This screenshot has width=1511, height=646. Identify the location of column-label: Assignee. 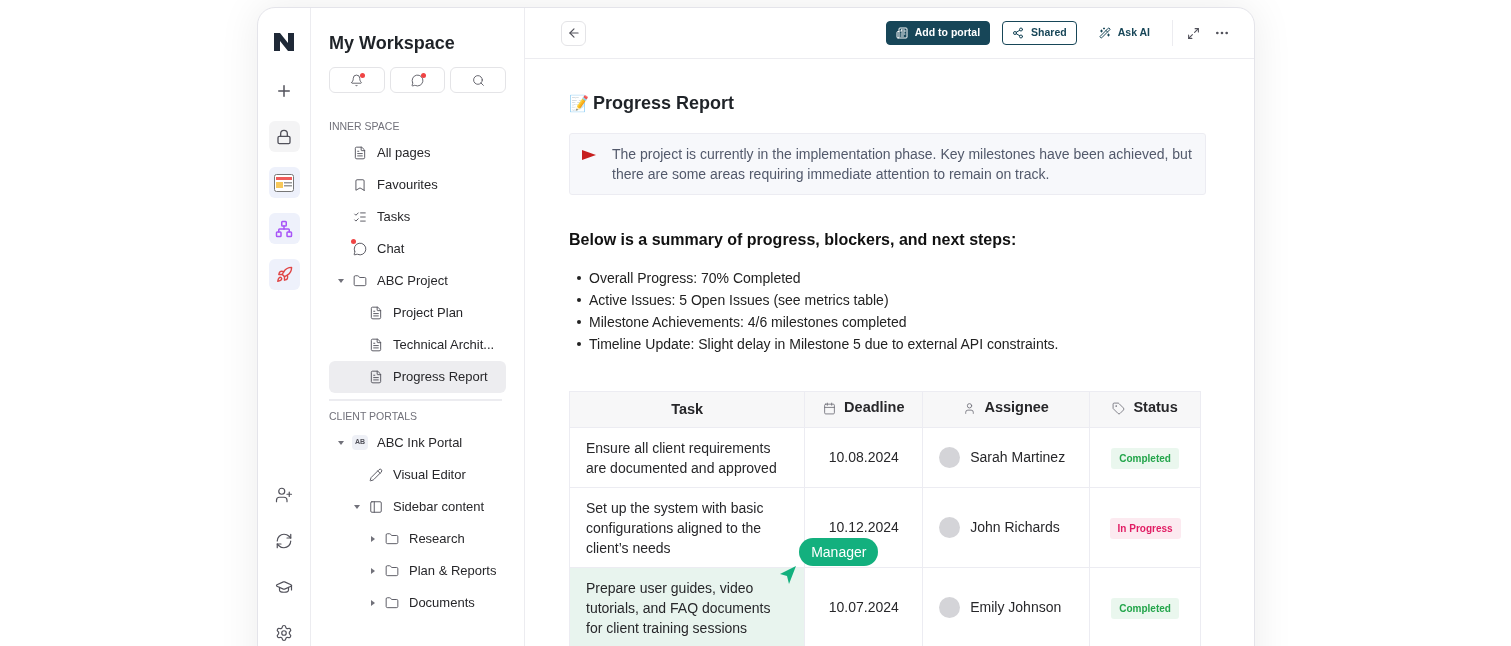
(1016, 408).